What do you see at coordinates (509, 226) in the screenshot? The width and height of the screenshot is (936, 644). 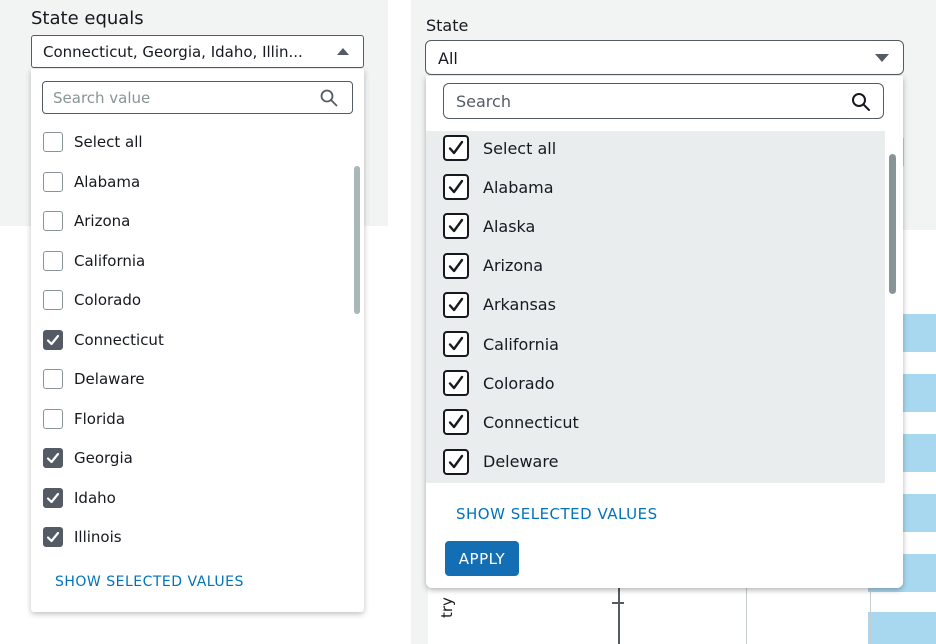 I see `right-option-label: Alaska` at bounding box center [509, 226].